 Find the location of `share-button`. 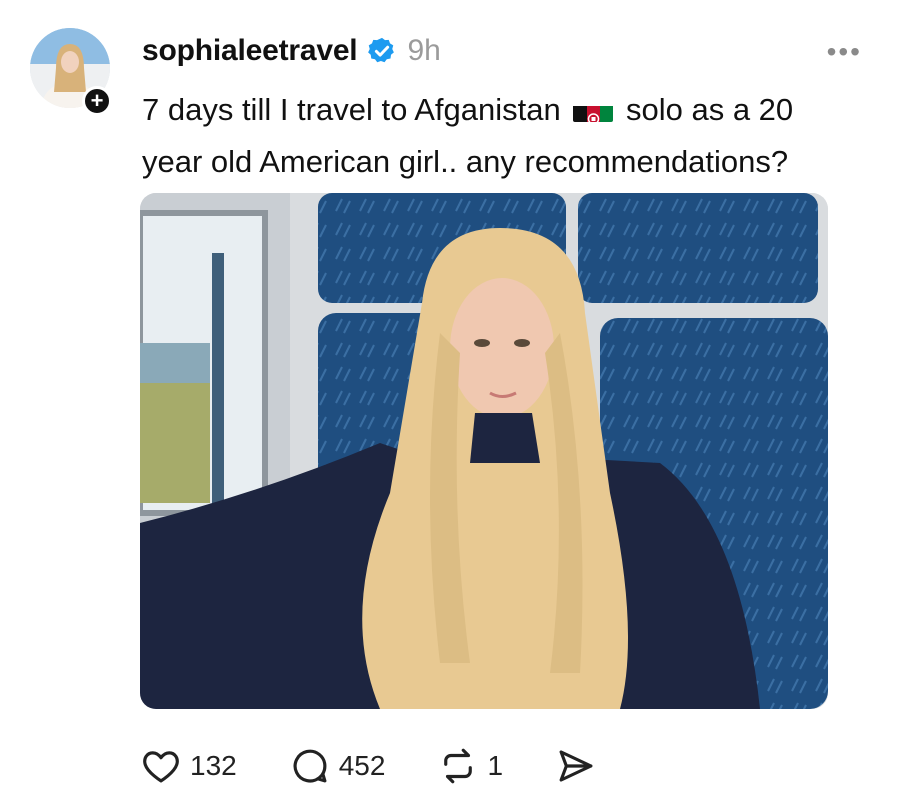

share-button is located at coordinates (576, 766).